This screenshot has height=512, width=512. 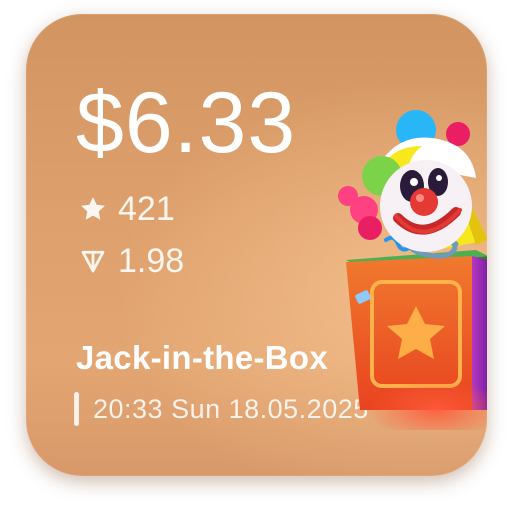 I want to click on gift-date-row: 20:33 Sun 18.05.2025, so click(x=221, y=409).